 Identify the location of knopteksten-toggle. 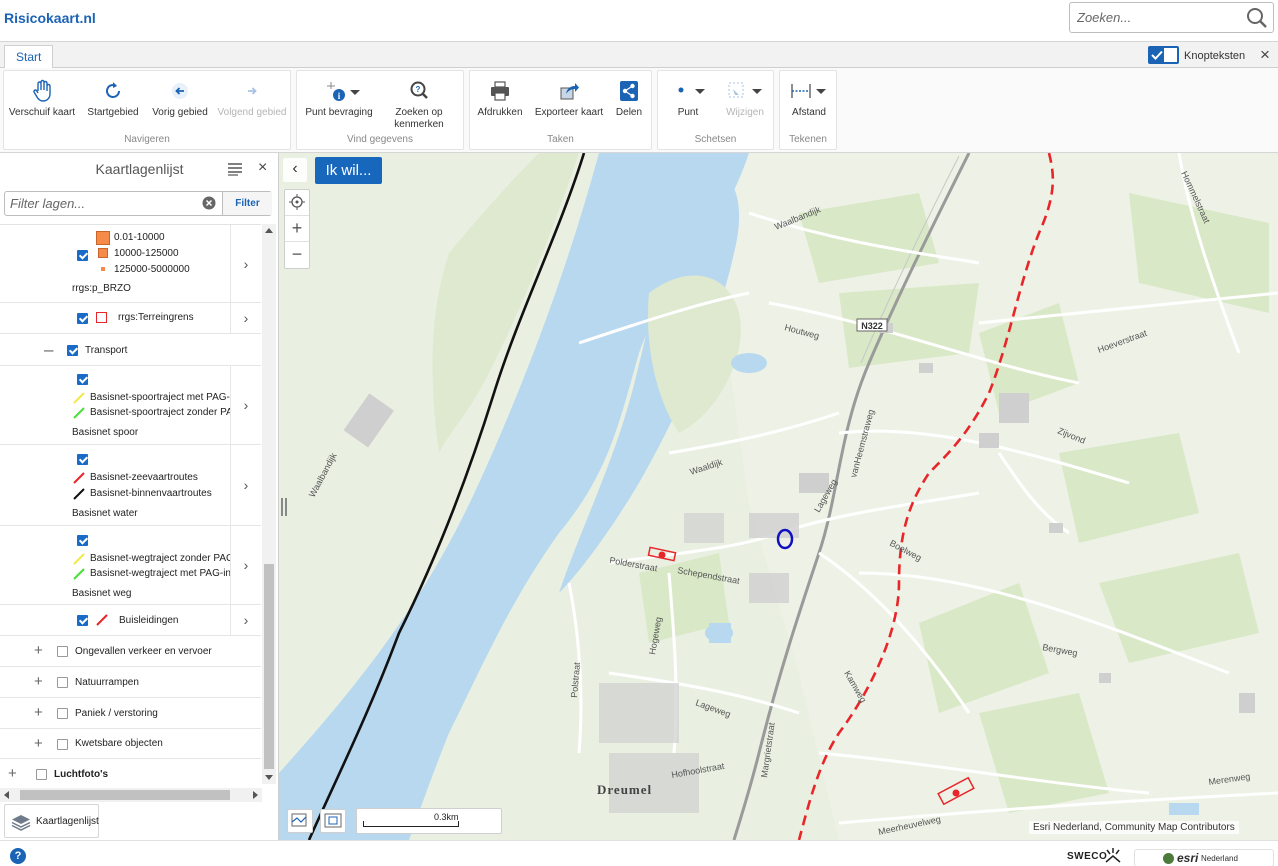
(1163, 55).